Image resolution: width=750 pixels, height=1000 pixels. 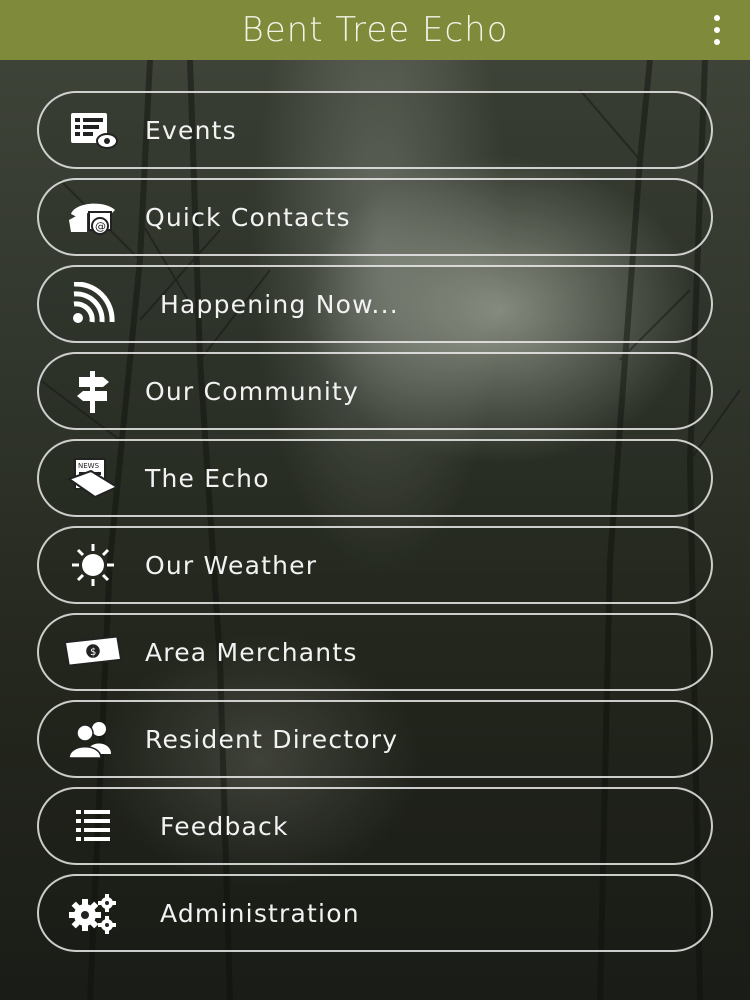 I want to click on money-icon: $, so click(x=93, y=652).